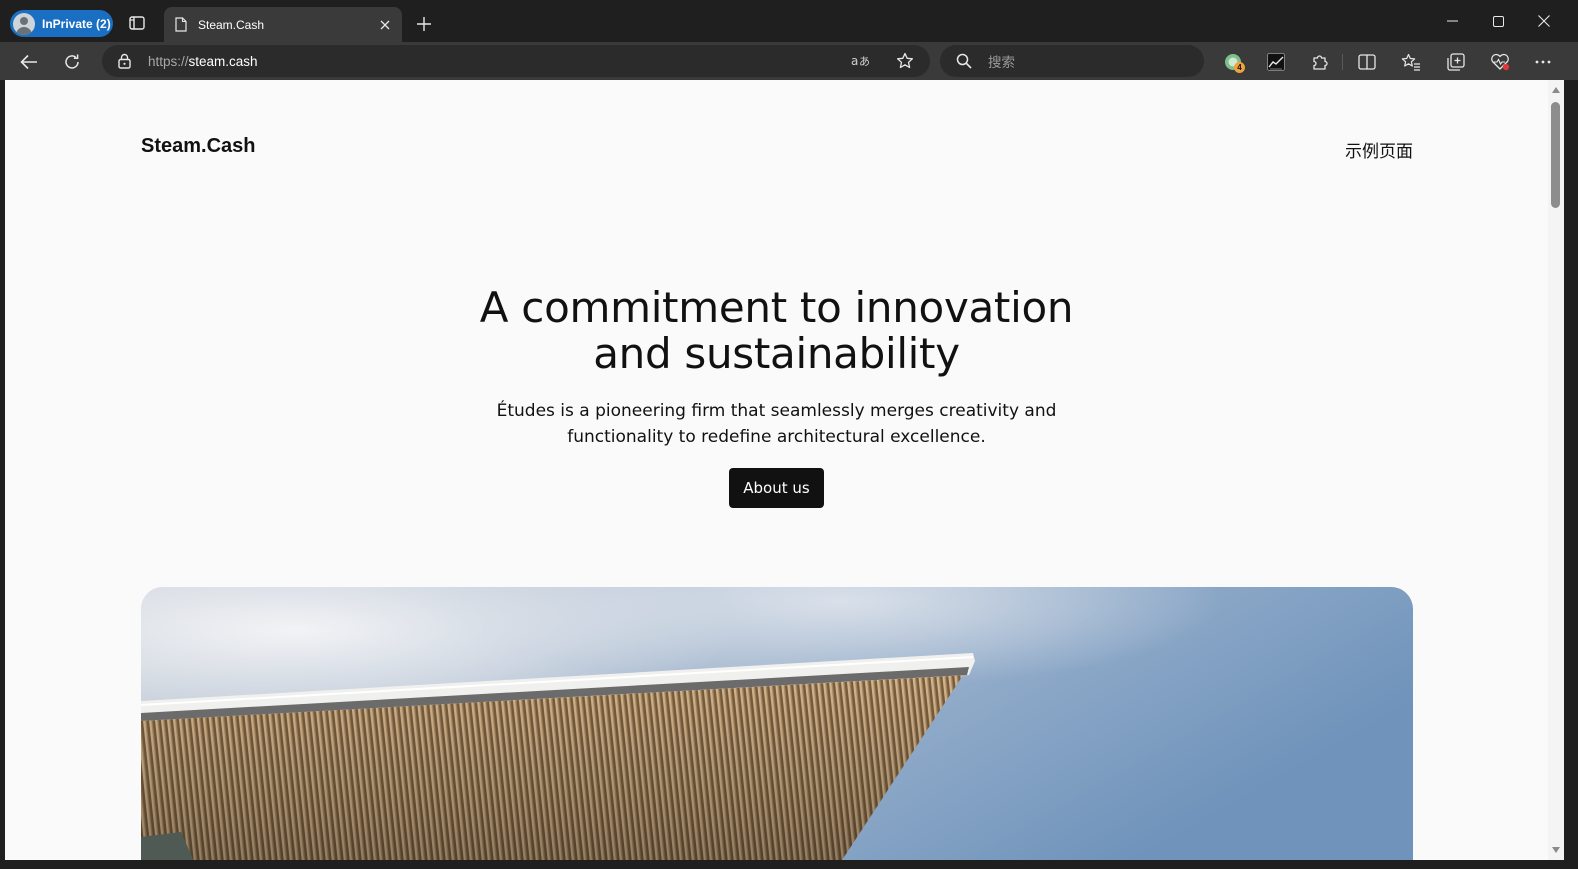  Describe the element at coordinates (905, 61) in the screenshot. I see `star-icon` at that location.